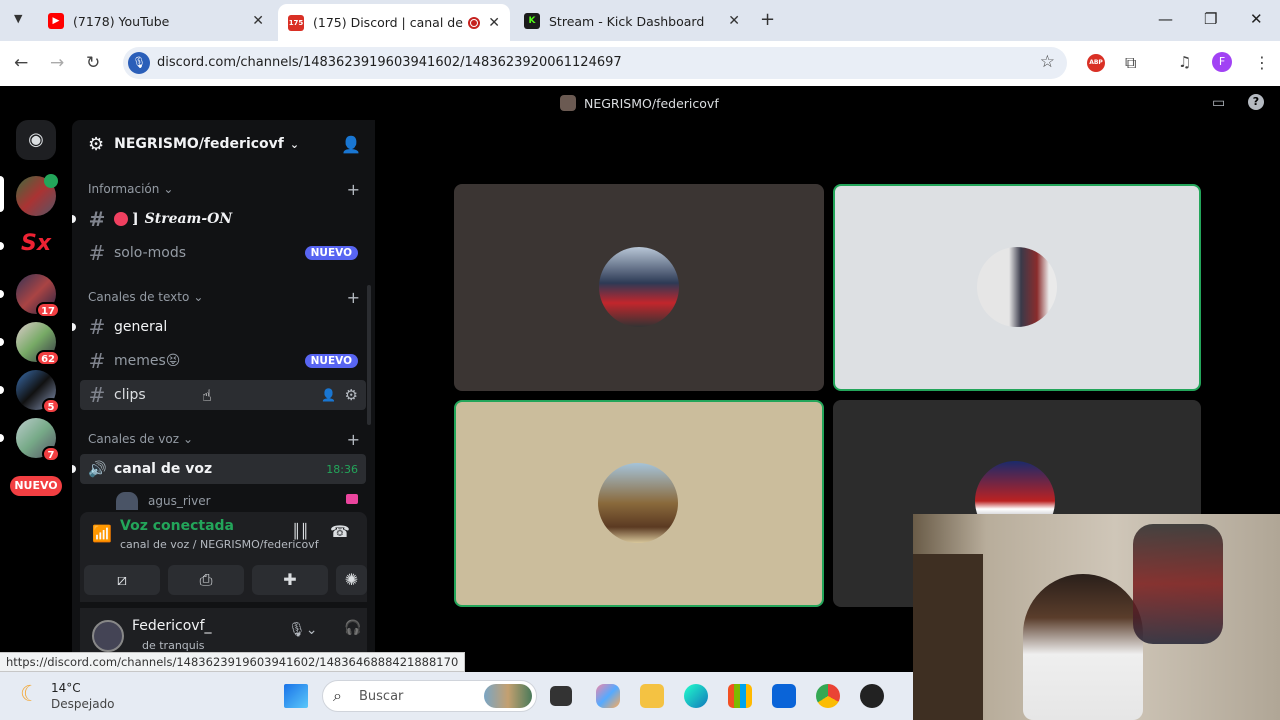  I want to click on create-invite-icon: 👤, so click(328, 395).